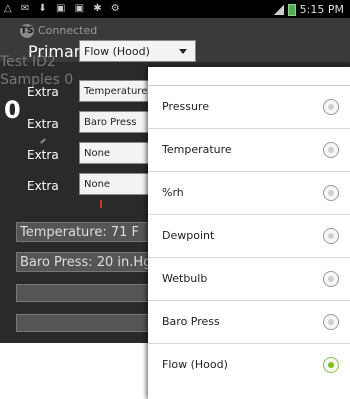  I want to click on primary-select-value: Flow (Hood), so click(117, 51).